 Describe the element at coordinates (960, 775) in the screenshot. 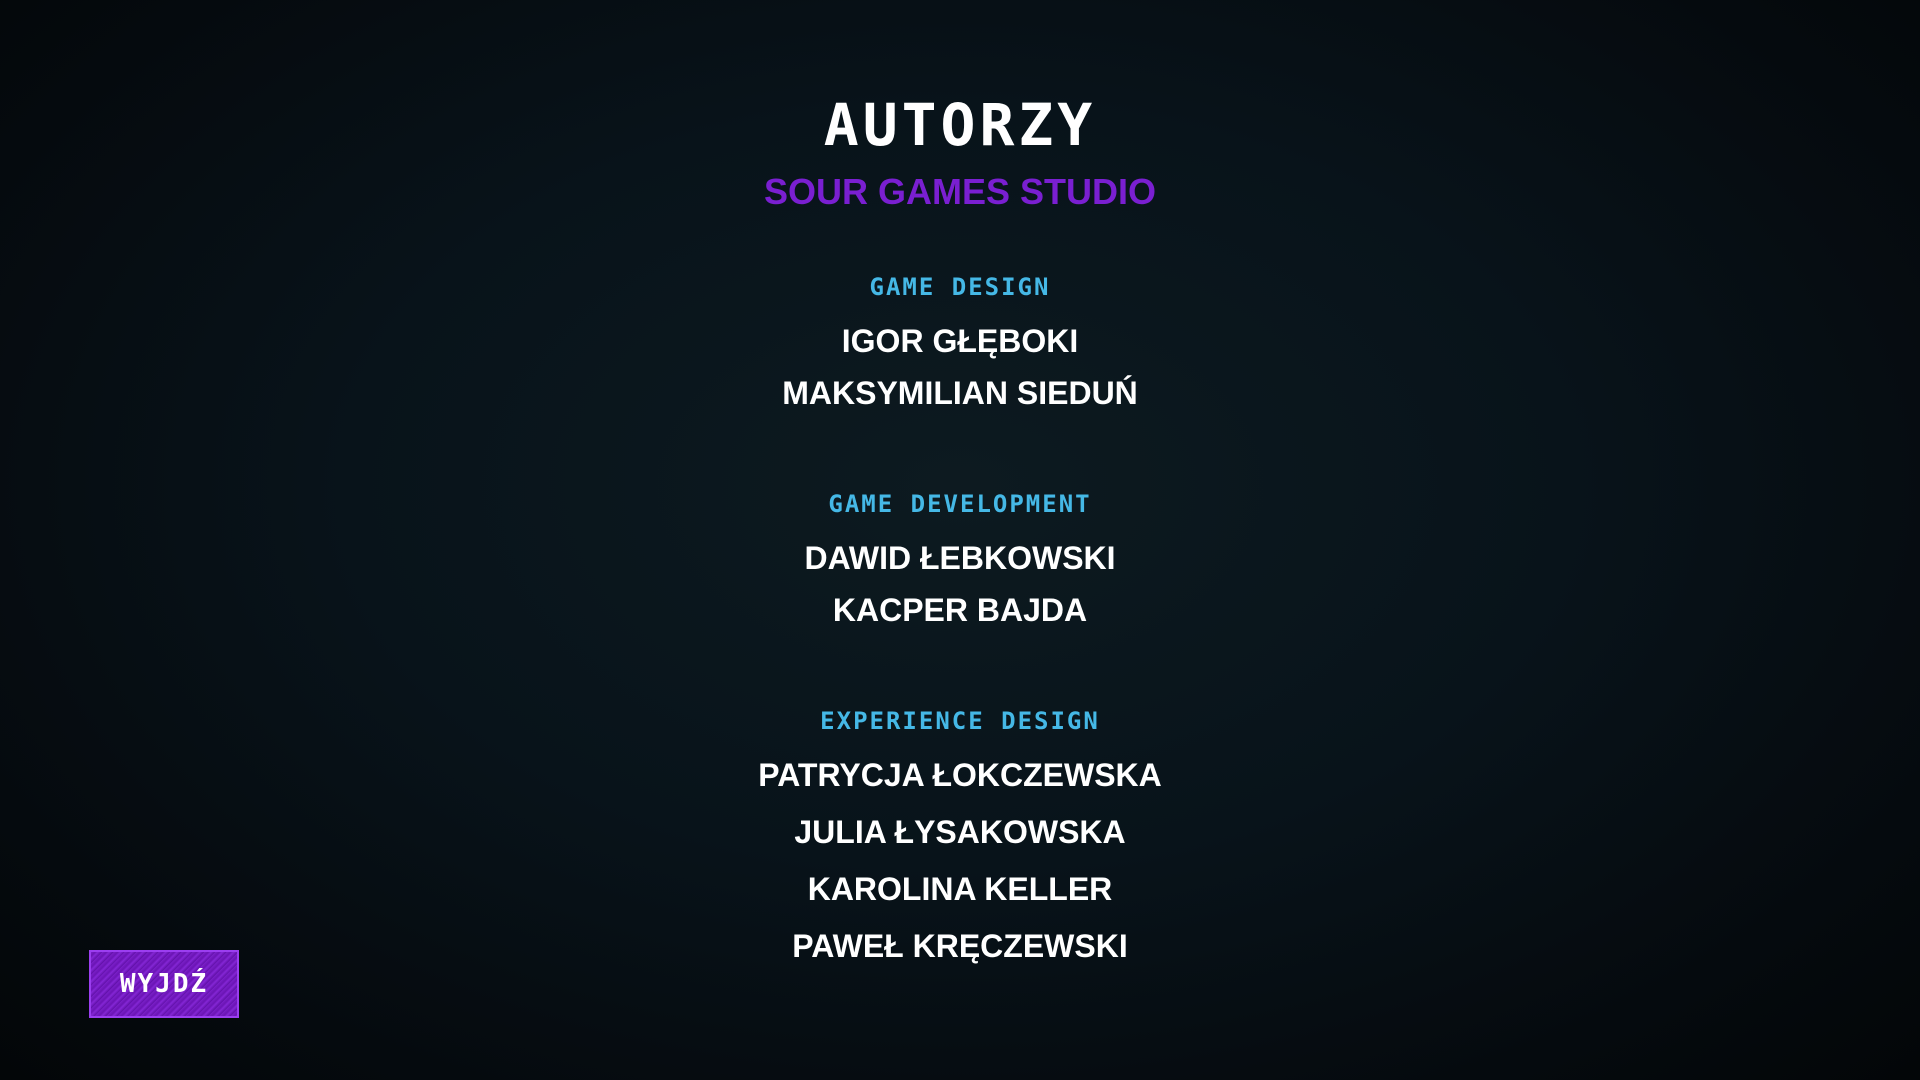

I see `credit-name: PATRYCJA ŁOKCZEWSKA` at that location.